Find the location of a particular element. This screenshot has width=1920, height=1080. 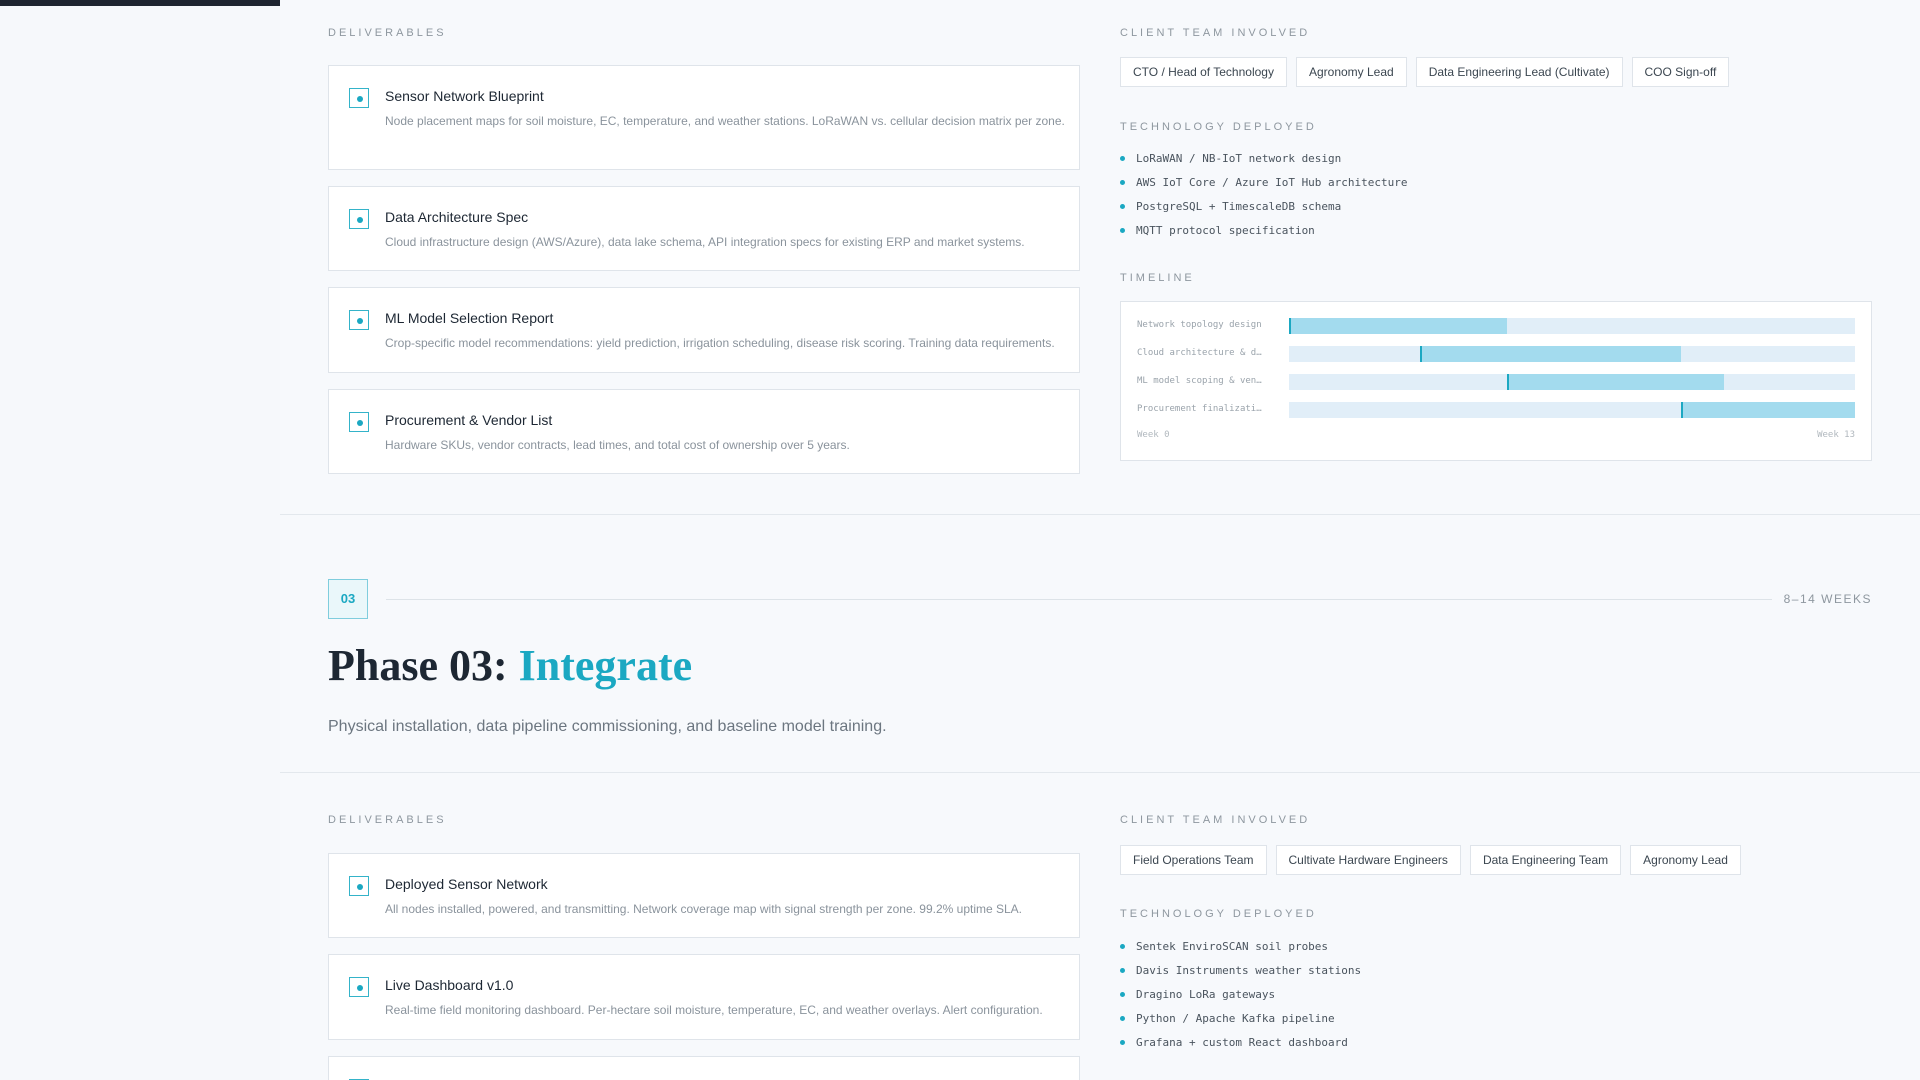

team-chip: Data Engineering Lead (Cultivate) is located at coordinates (1519, 72).